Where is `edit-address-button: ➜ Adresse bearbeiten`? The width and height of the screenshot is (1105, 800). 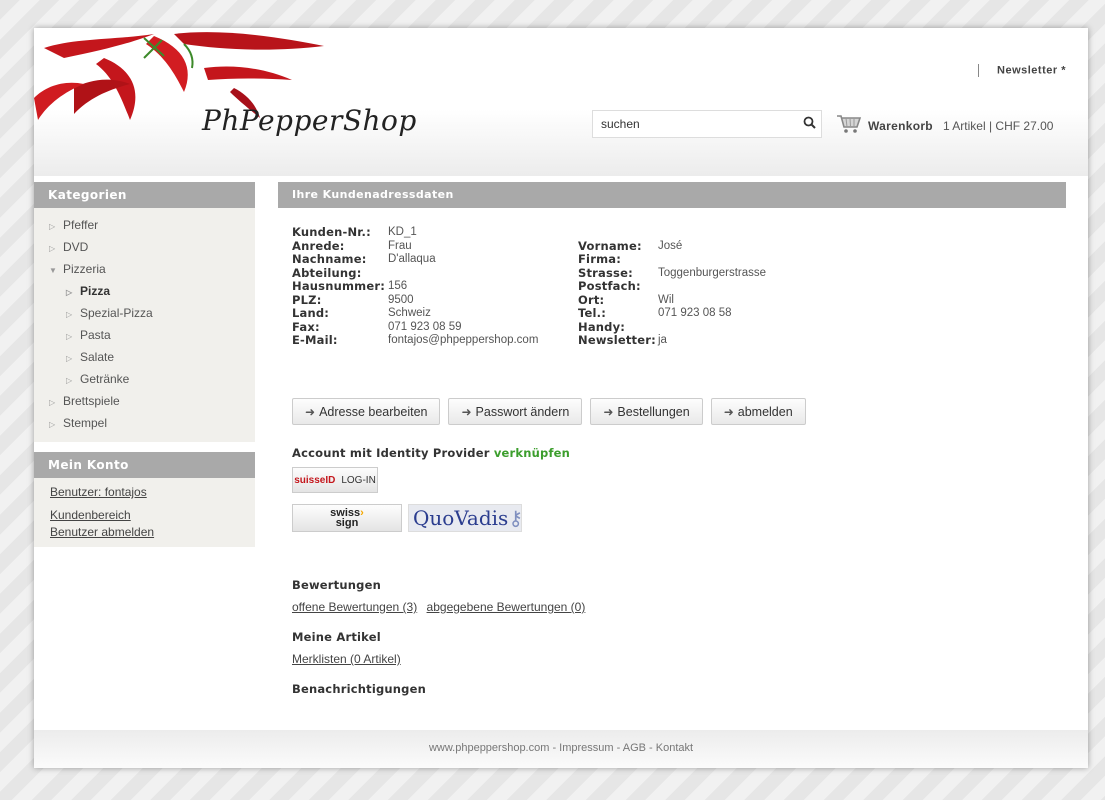
edit-address-button: ➜ Adresse bearbeiten is located at coordinates (366, 411).